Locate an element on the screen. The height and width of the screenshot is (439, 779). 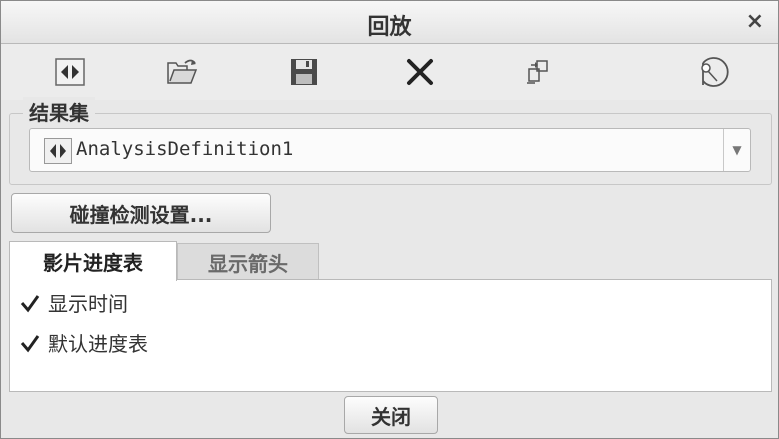
collision-button is located at coordinates (714, 72).